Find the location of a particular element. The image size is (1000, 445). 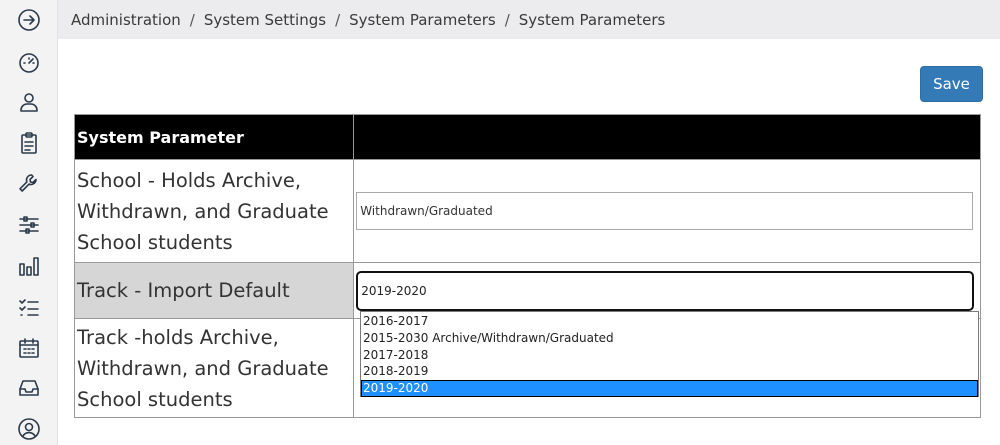

breadcrumb-item-system-settings: System Settings is located at coordinates (265, 20).